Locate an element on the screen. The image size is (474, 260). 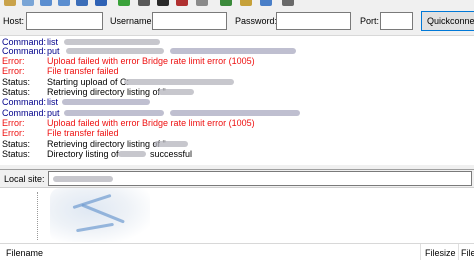
toggle-log-icon is located at coordinates (28, 3).